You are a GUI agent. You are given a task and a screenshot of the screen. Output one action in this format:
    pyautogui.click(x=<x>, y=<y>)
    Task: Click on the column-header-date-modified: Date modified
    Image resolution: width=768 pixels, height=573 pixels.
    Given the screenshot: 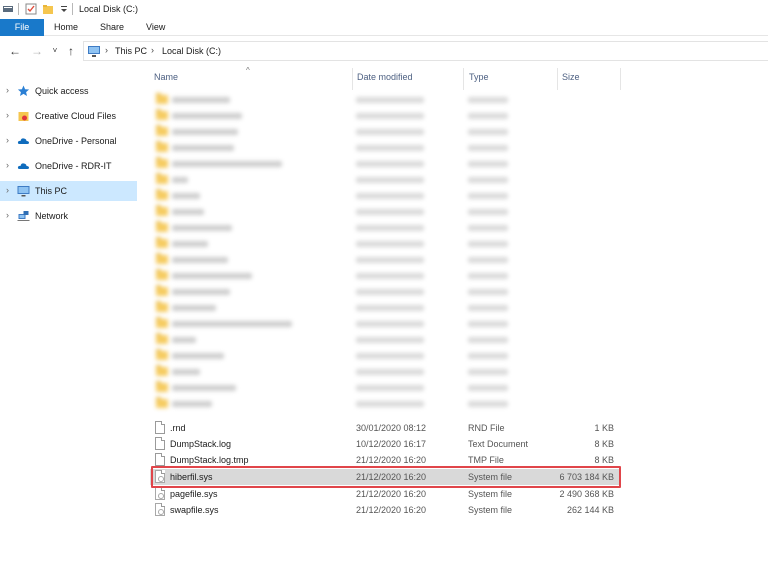 What is the action you would take?
    pyautogui.click(x=385, y=80)
    